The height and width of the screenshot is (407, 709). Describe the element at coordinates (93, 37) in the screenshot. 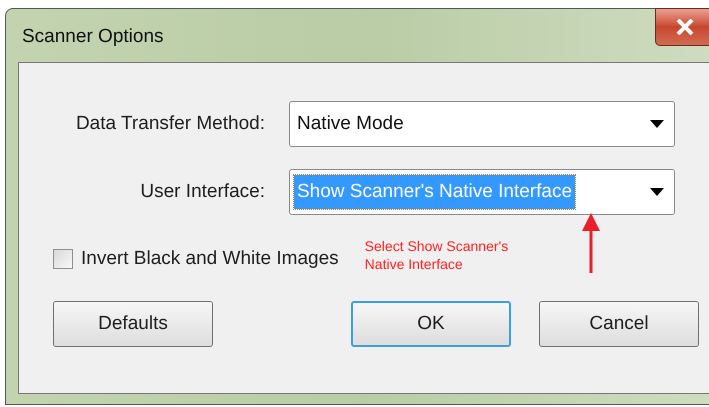

I see `window-title: Scanner Options` at that location.